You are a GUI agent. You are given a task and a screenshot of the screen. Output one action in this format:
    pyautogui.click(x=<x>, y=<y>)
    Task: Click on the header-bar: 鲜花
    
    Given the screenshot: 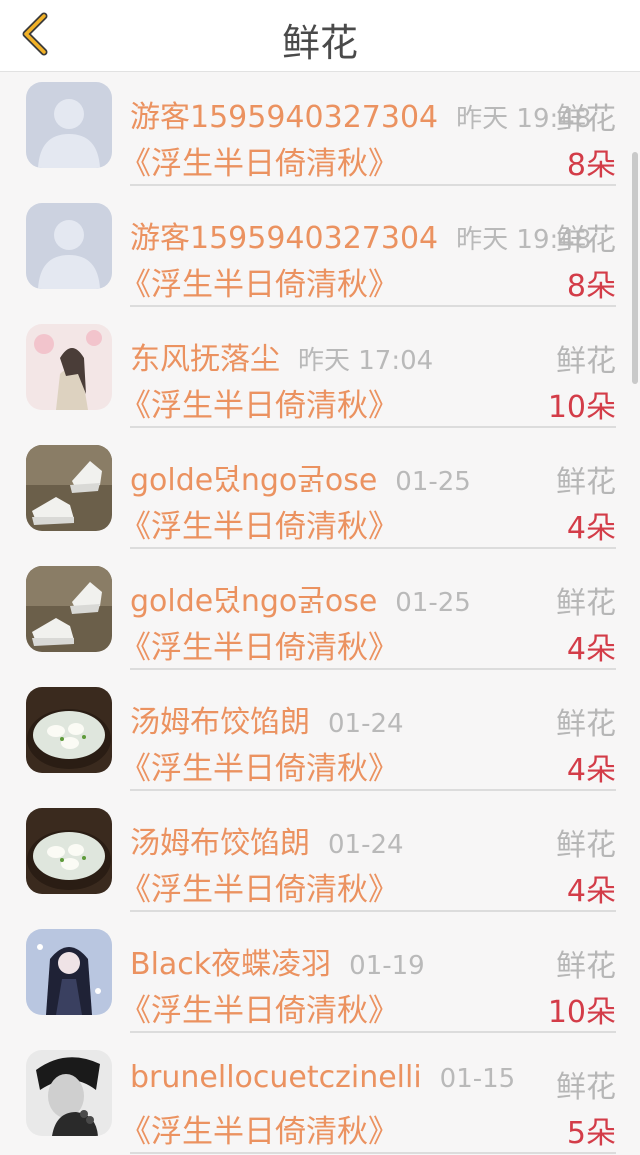 What is the action you would take?
    pyautogui.click(x=320, y=36)
    